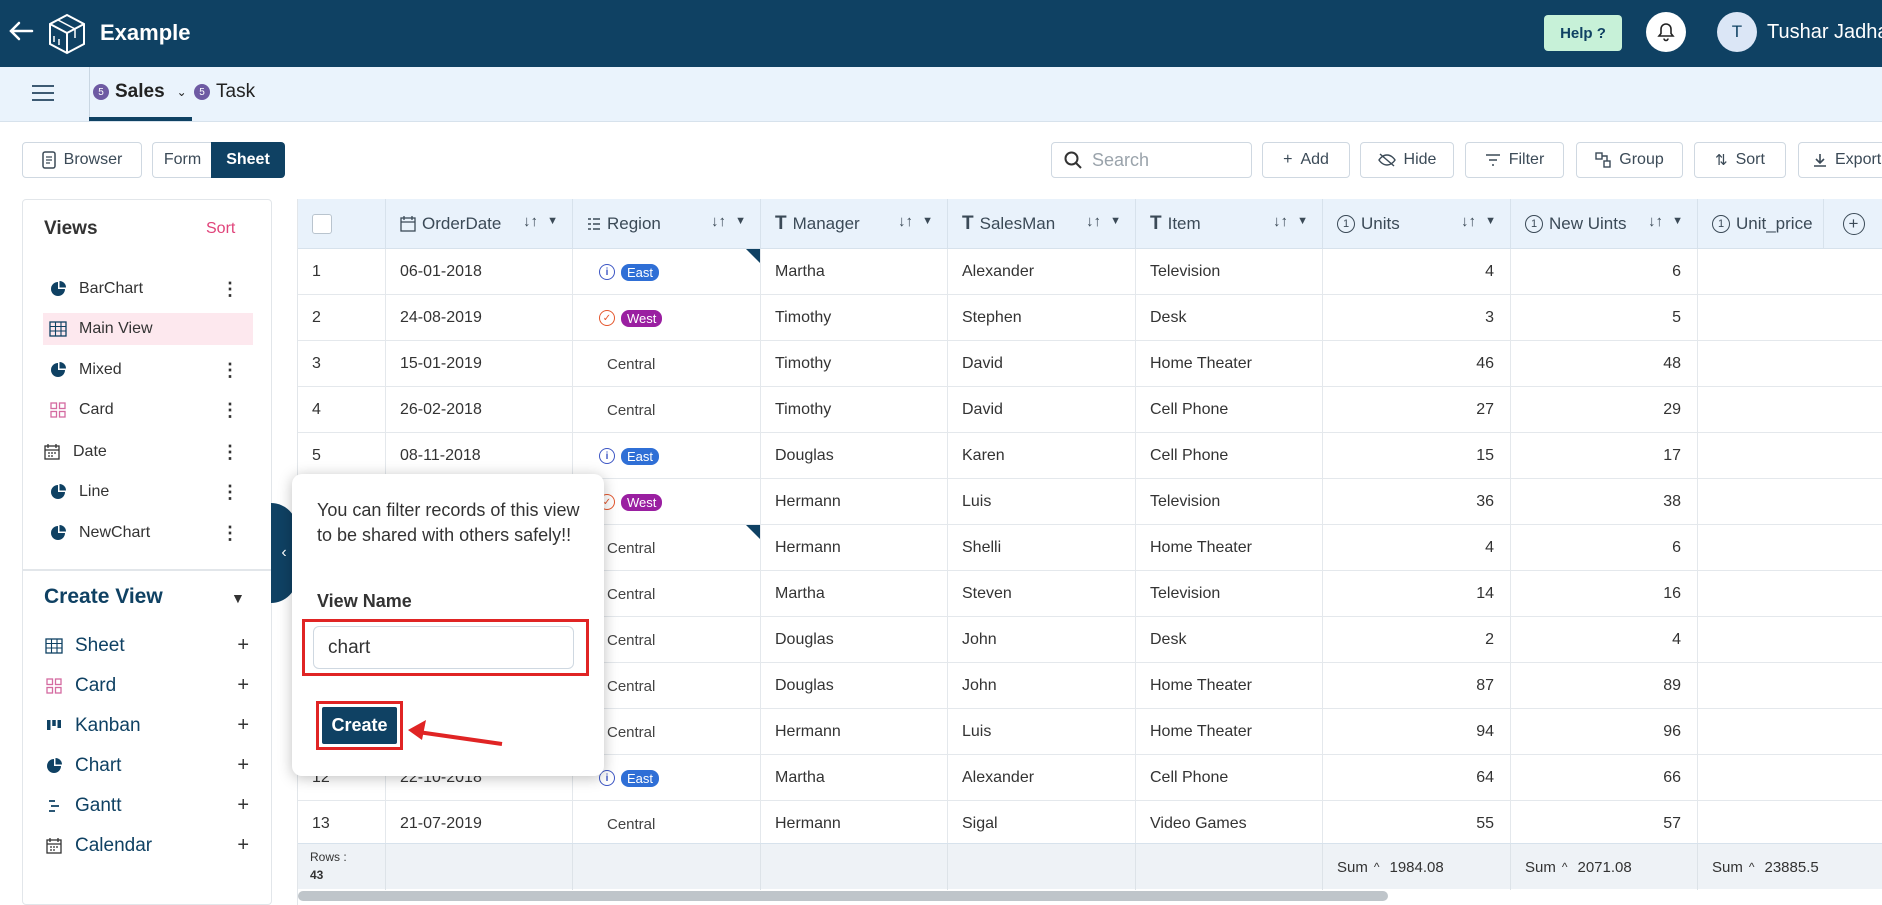  What do you see at coordinates (1417, 732) in the screenshot?
I see `cell-units: 94` at bounding box center [1417, 732].